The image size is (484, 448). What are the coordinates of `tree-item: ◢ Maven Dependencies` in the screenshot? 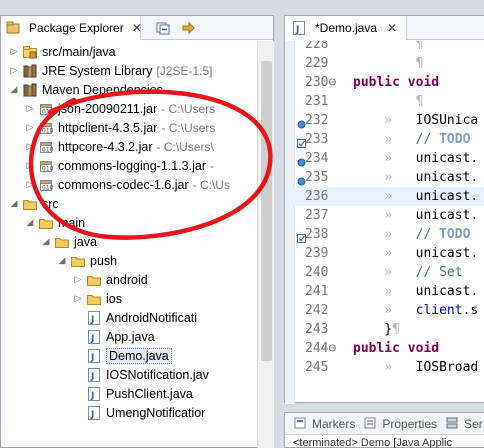 It's located at (86, 89).